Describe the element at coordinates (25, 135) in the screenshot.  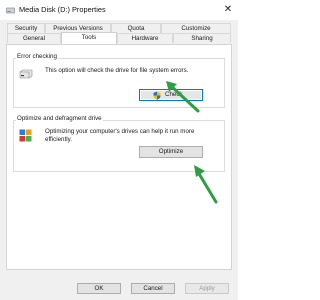
I see `defragment-icon` at that location.